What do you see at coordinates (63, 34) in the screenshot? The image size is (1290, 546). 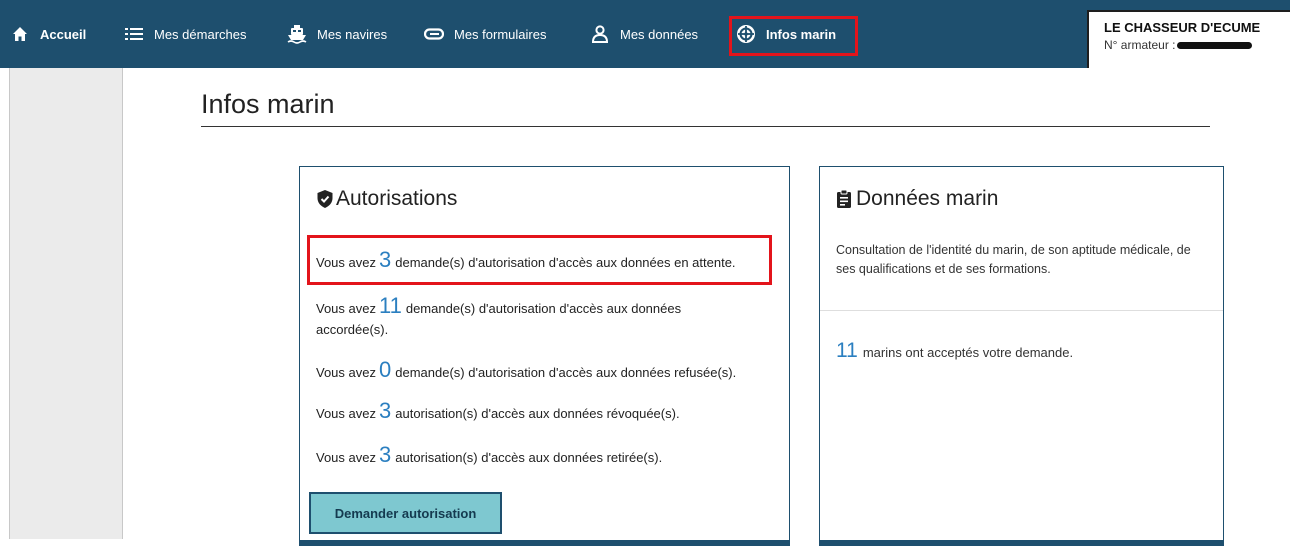 I see `nav-item-label: Accueil` at bounding box center [63, 34].